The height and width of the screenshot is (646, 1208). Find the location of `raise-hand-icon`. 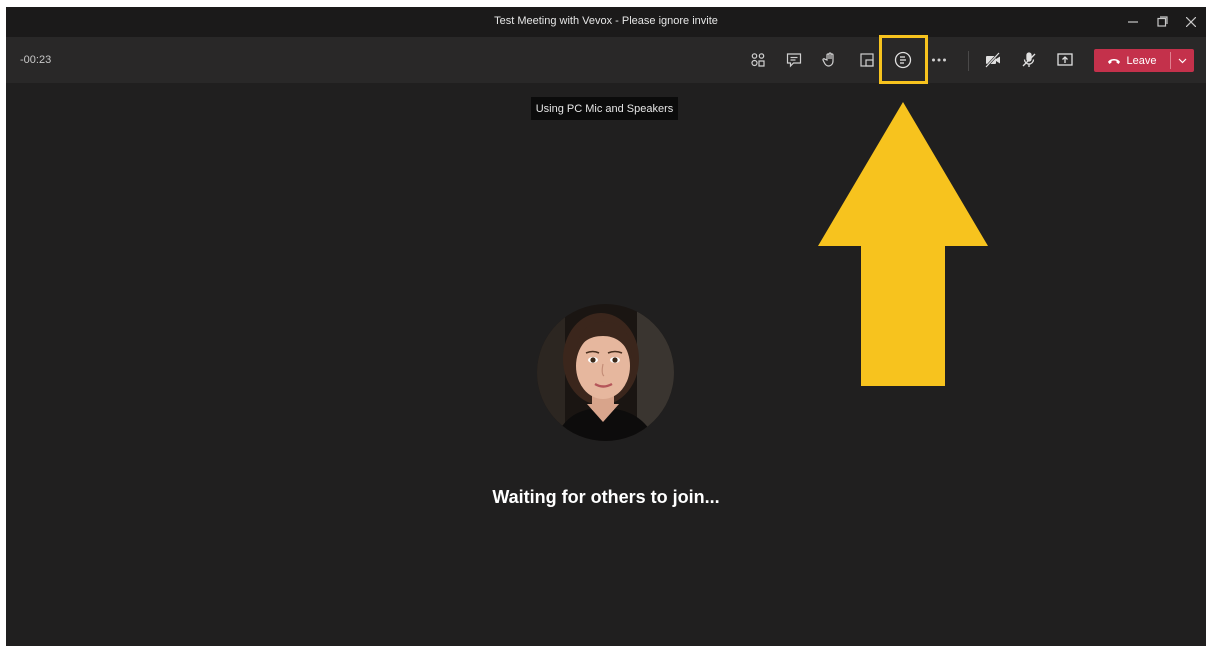

raise-hand-icon is located at coordinates (828, 59).